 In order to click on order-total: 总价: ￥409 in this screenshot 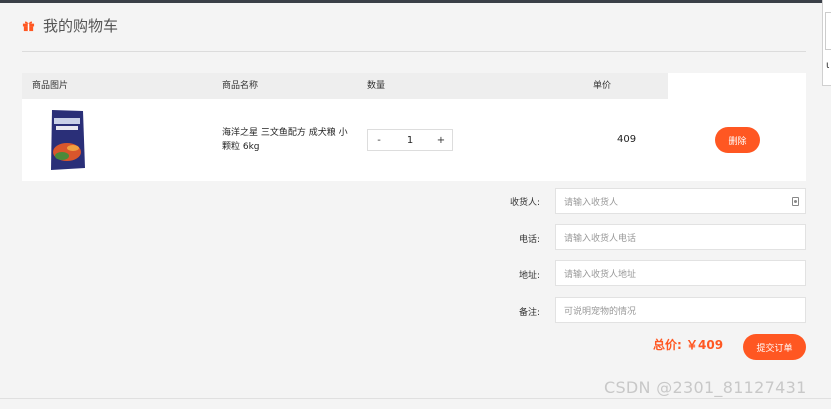, I will do `click(688, 344)`.